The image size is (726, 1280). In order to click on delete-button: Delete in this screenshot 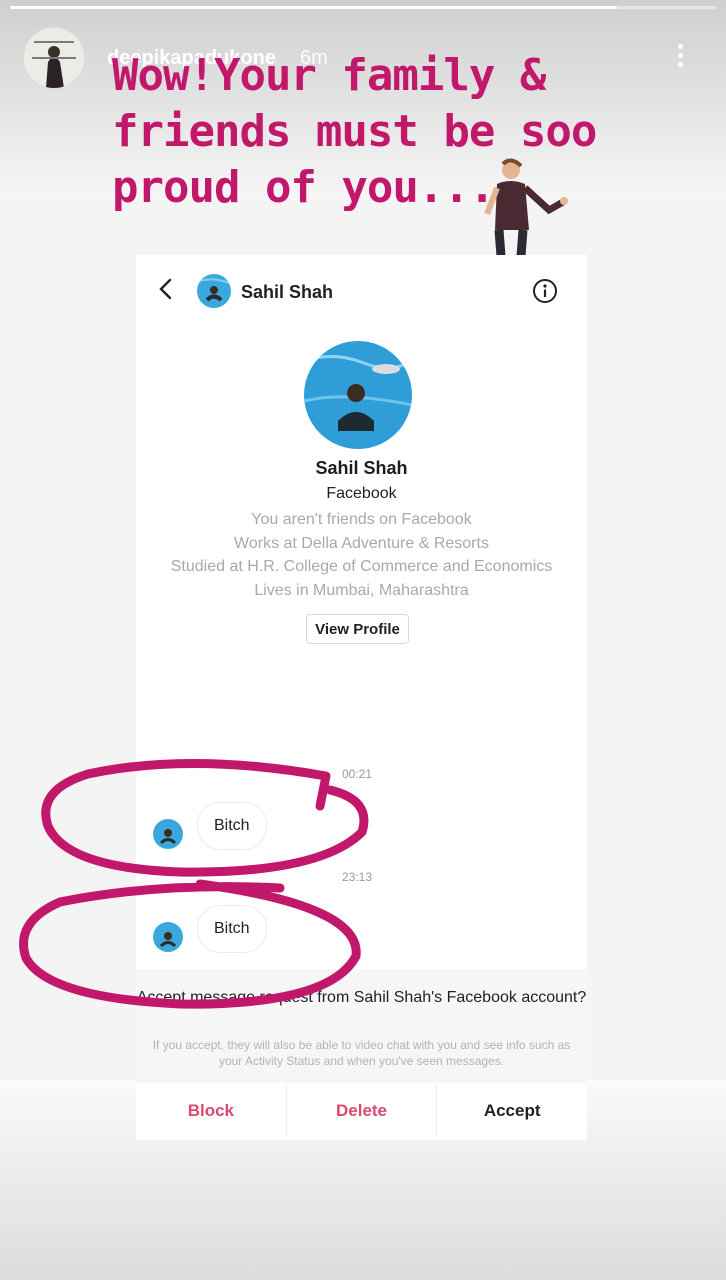, I will do `click(361, 1111)`.